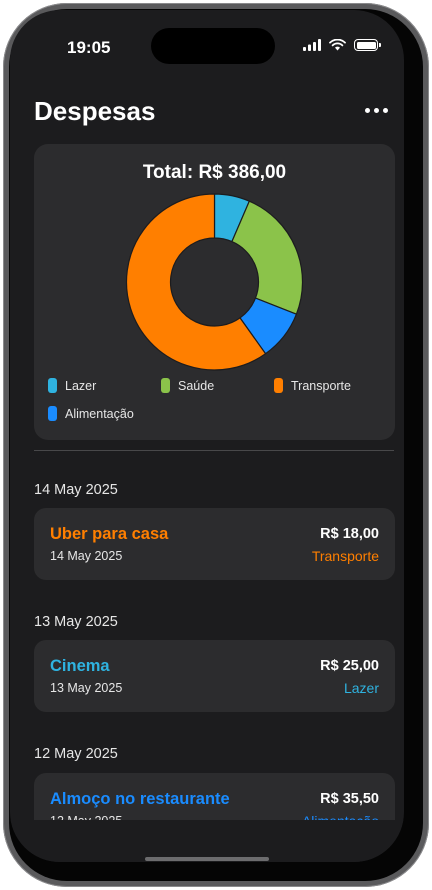  I want to click on legend-item: Saúde, so click(187, 385).